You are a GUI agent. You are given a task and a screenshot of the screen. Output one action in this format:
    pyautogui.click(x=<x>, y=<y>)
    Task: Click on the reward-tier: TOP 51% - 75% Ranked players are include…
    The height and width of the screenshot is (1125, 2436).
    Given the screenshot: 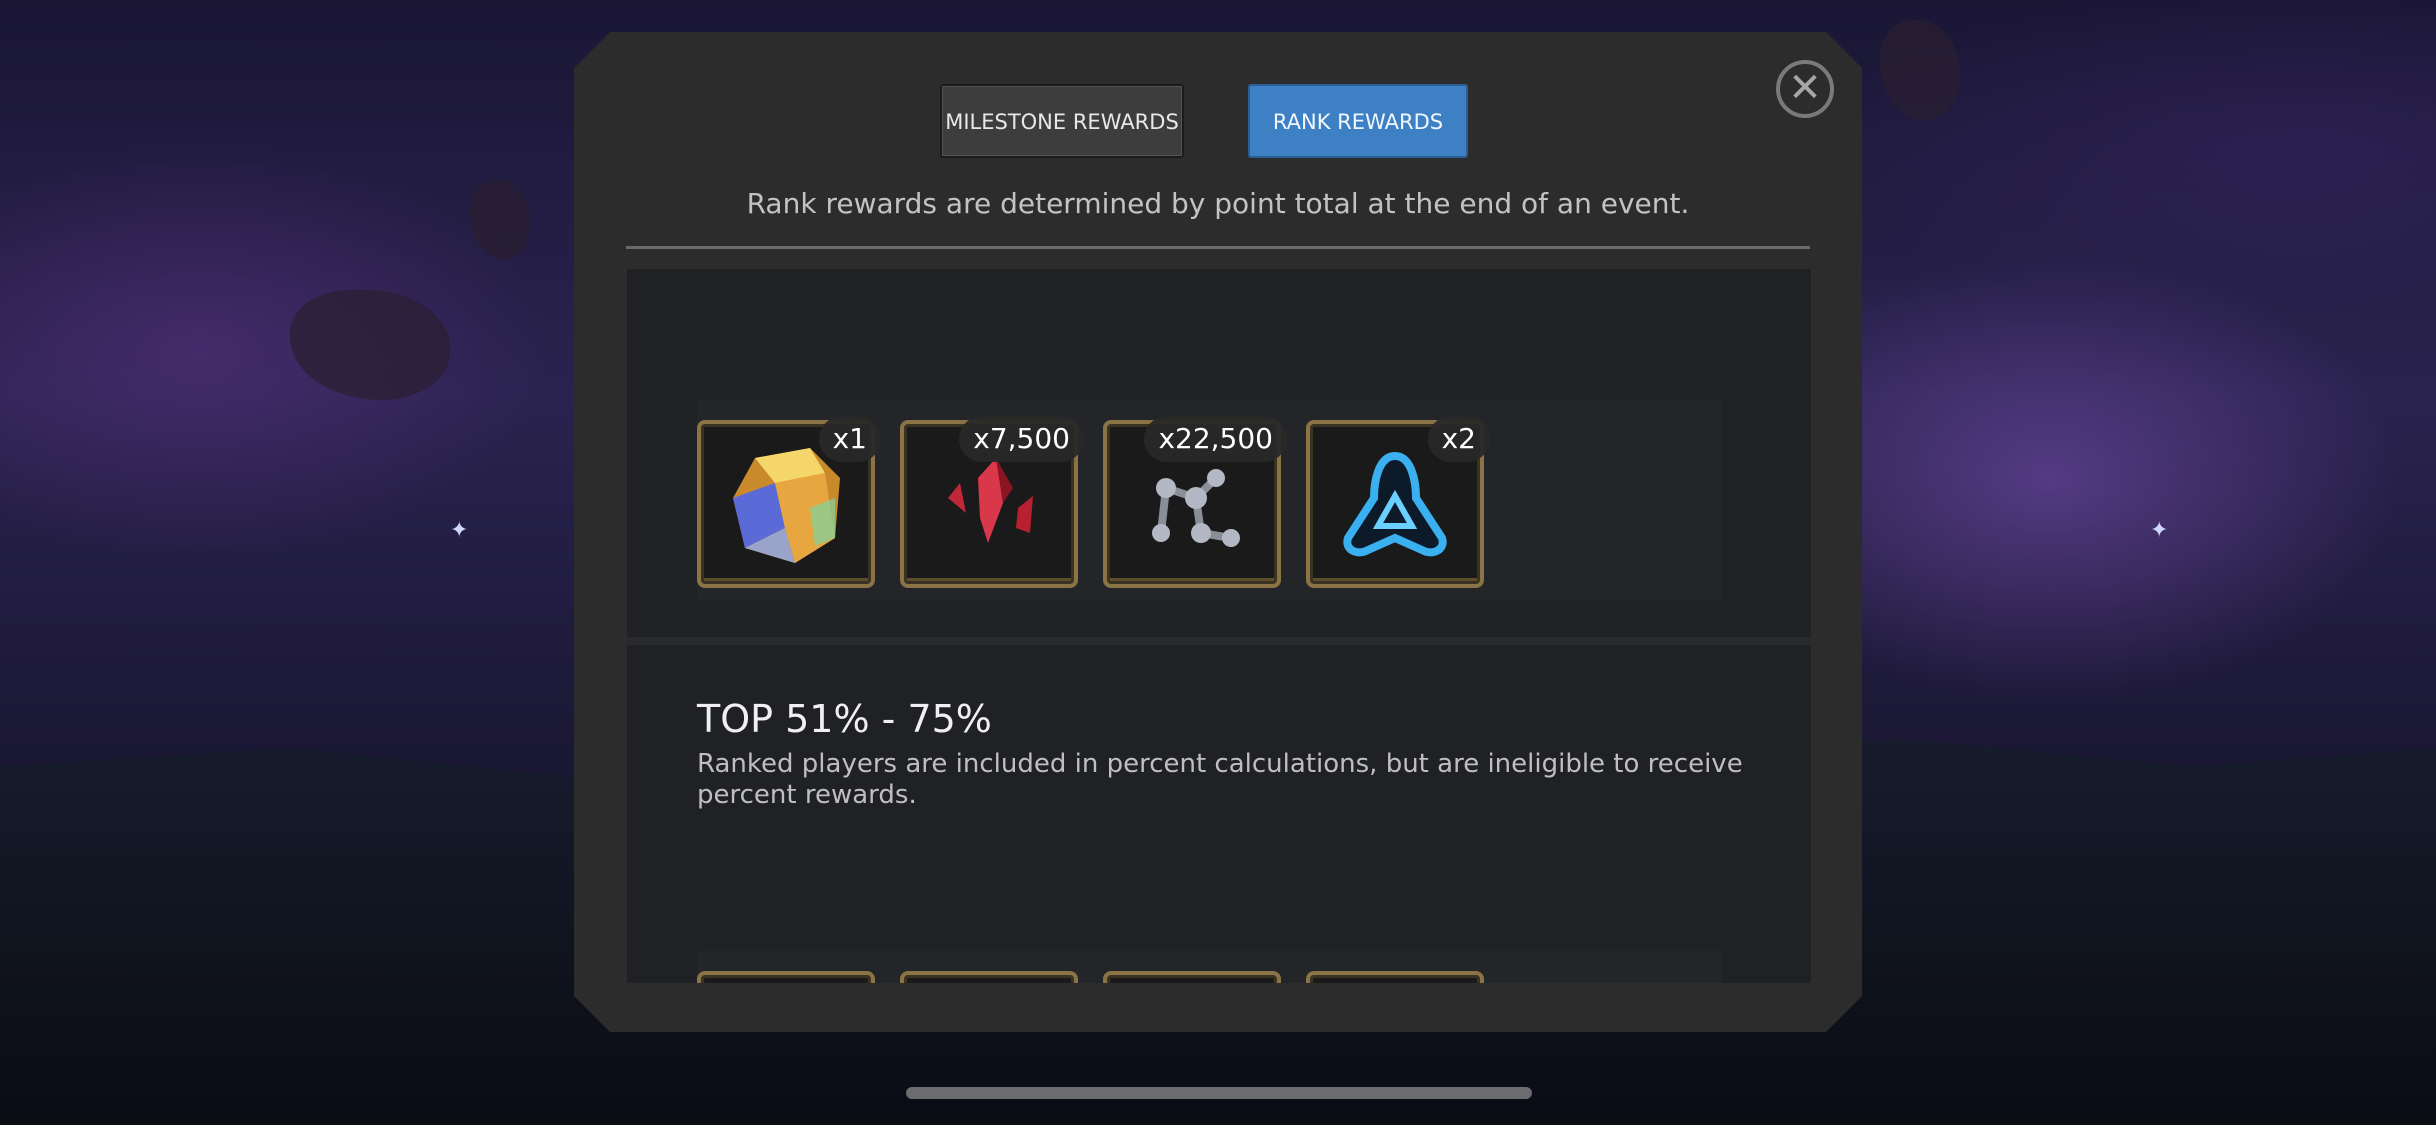 What is the action you would take?
    pyautogui.click(x=1219, y=814)
    